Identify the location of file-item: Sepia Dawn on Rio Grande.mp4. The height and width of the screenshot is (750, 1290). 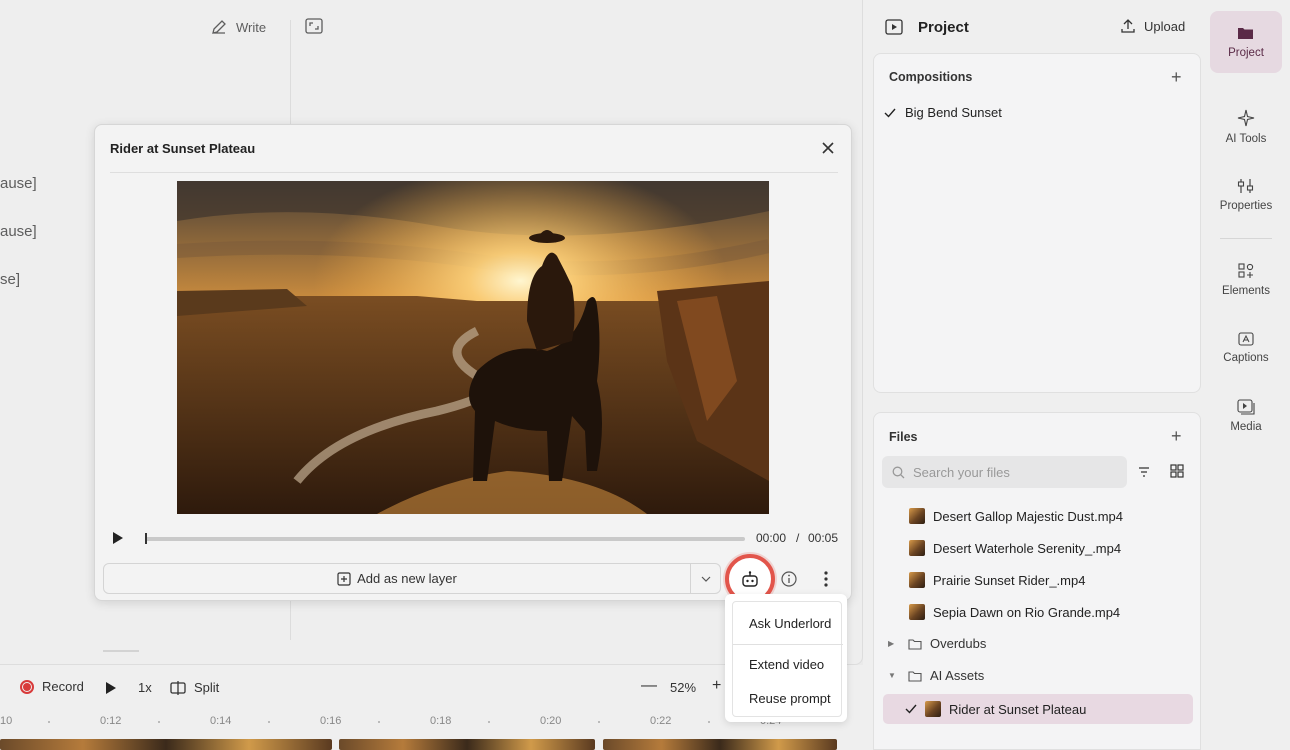
(1014, 612).